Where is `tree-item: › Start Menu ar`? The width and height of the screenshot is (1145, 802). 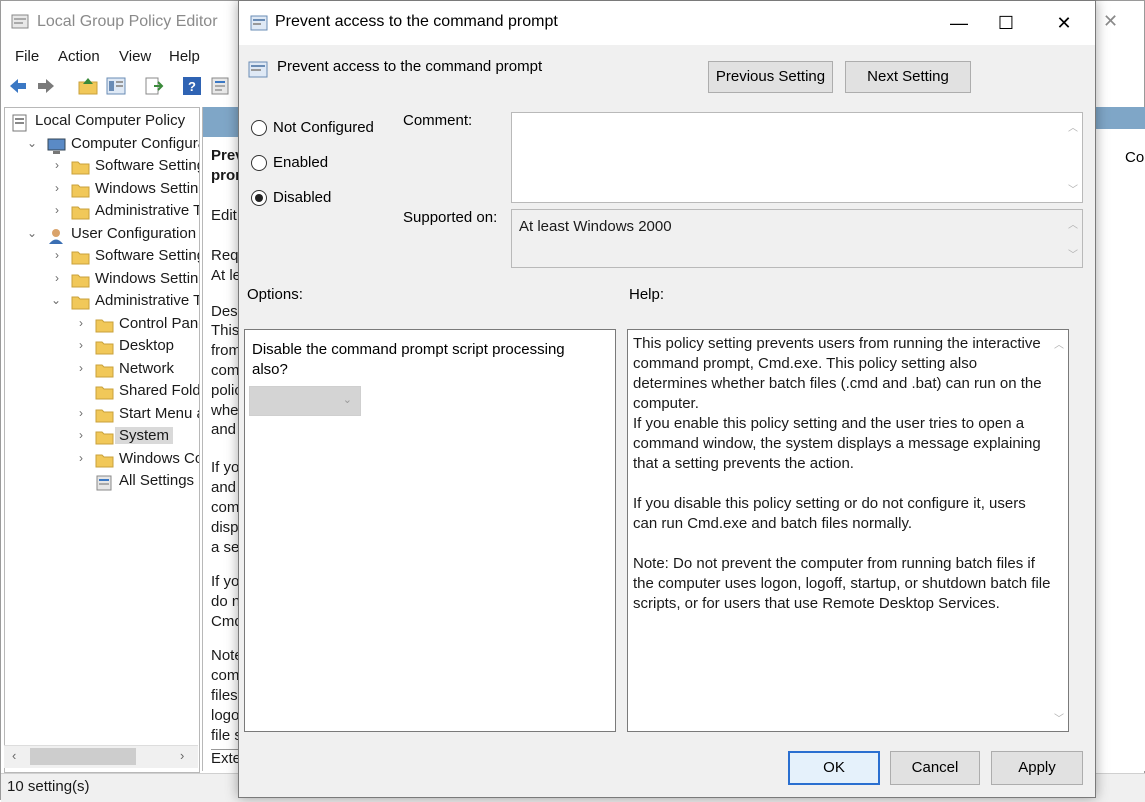 tree-item: › Start Menu ar is located at coordinates (102, 415).